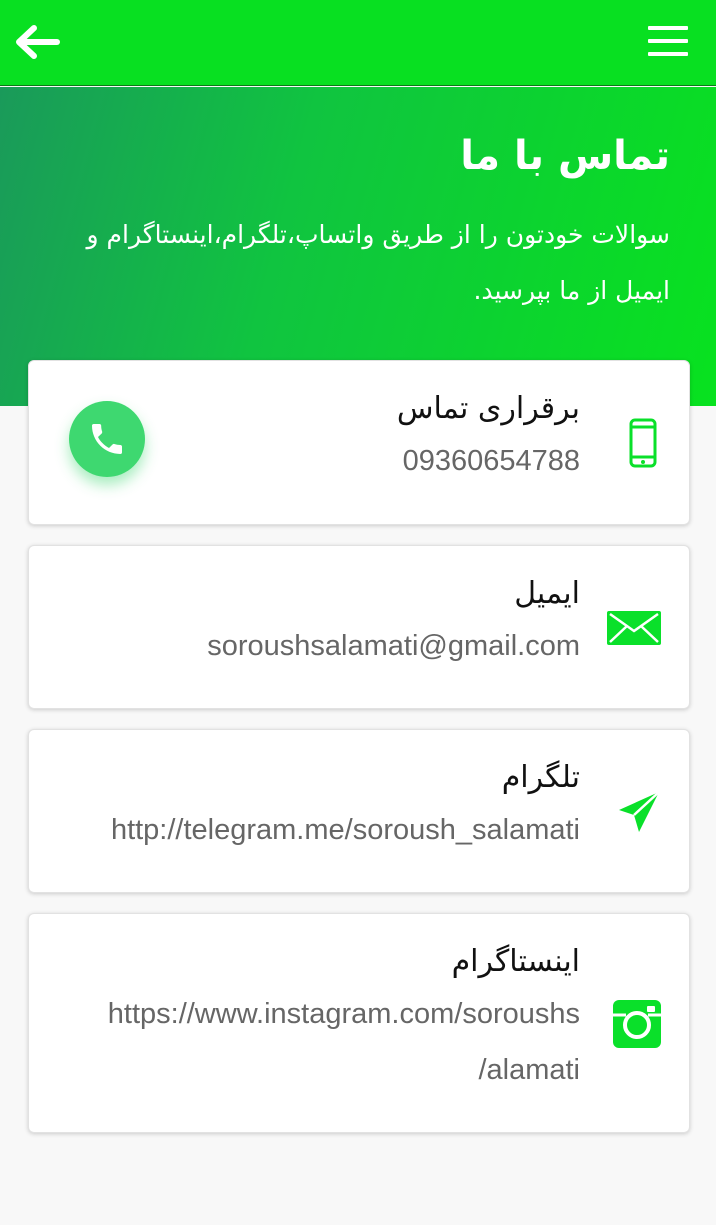  What do you see at coordinates (540, 777) in the screenshot?
I see `telegram-card-title: تلگرام` at bounding box center [540, 777].